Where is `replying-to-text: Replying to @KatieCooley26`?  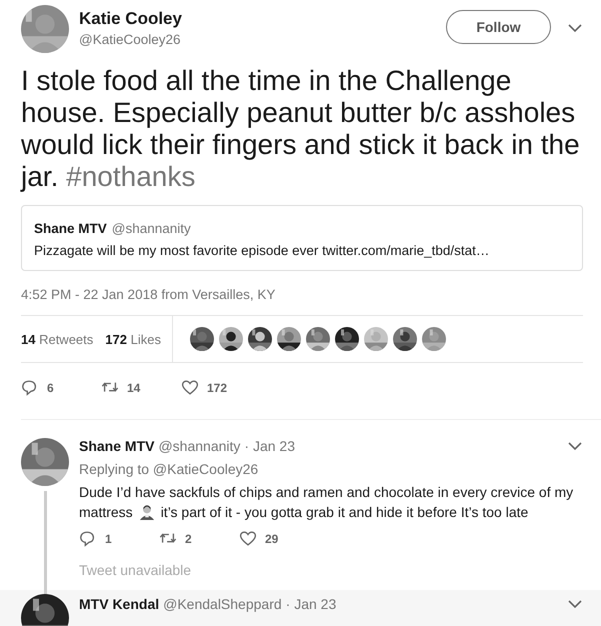 replying-to-text: Replying to @KatieCooley26 is located at coordinates (169, 469).